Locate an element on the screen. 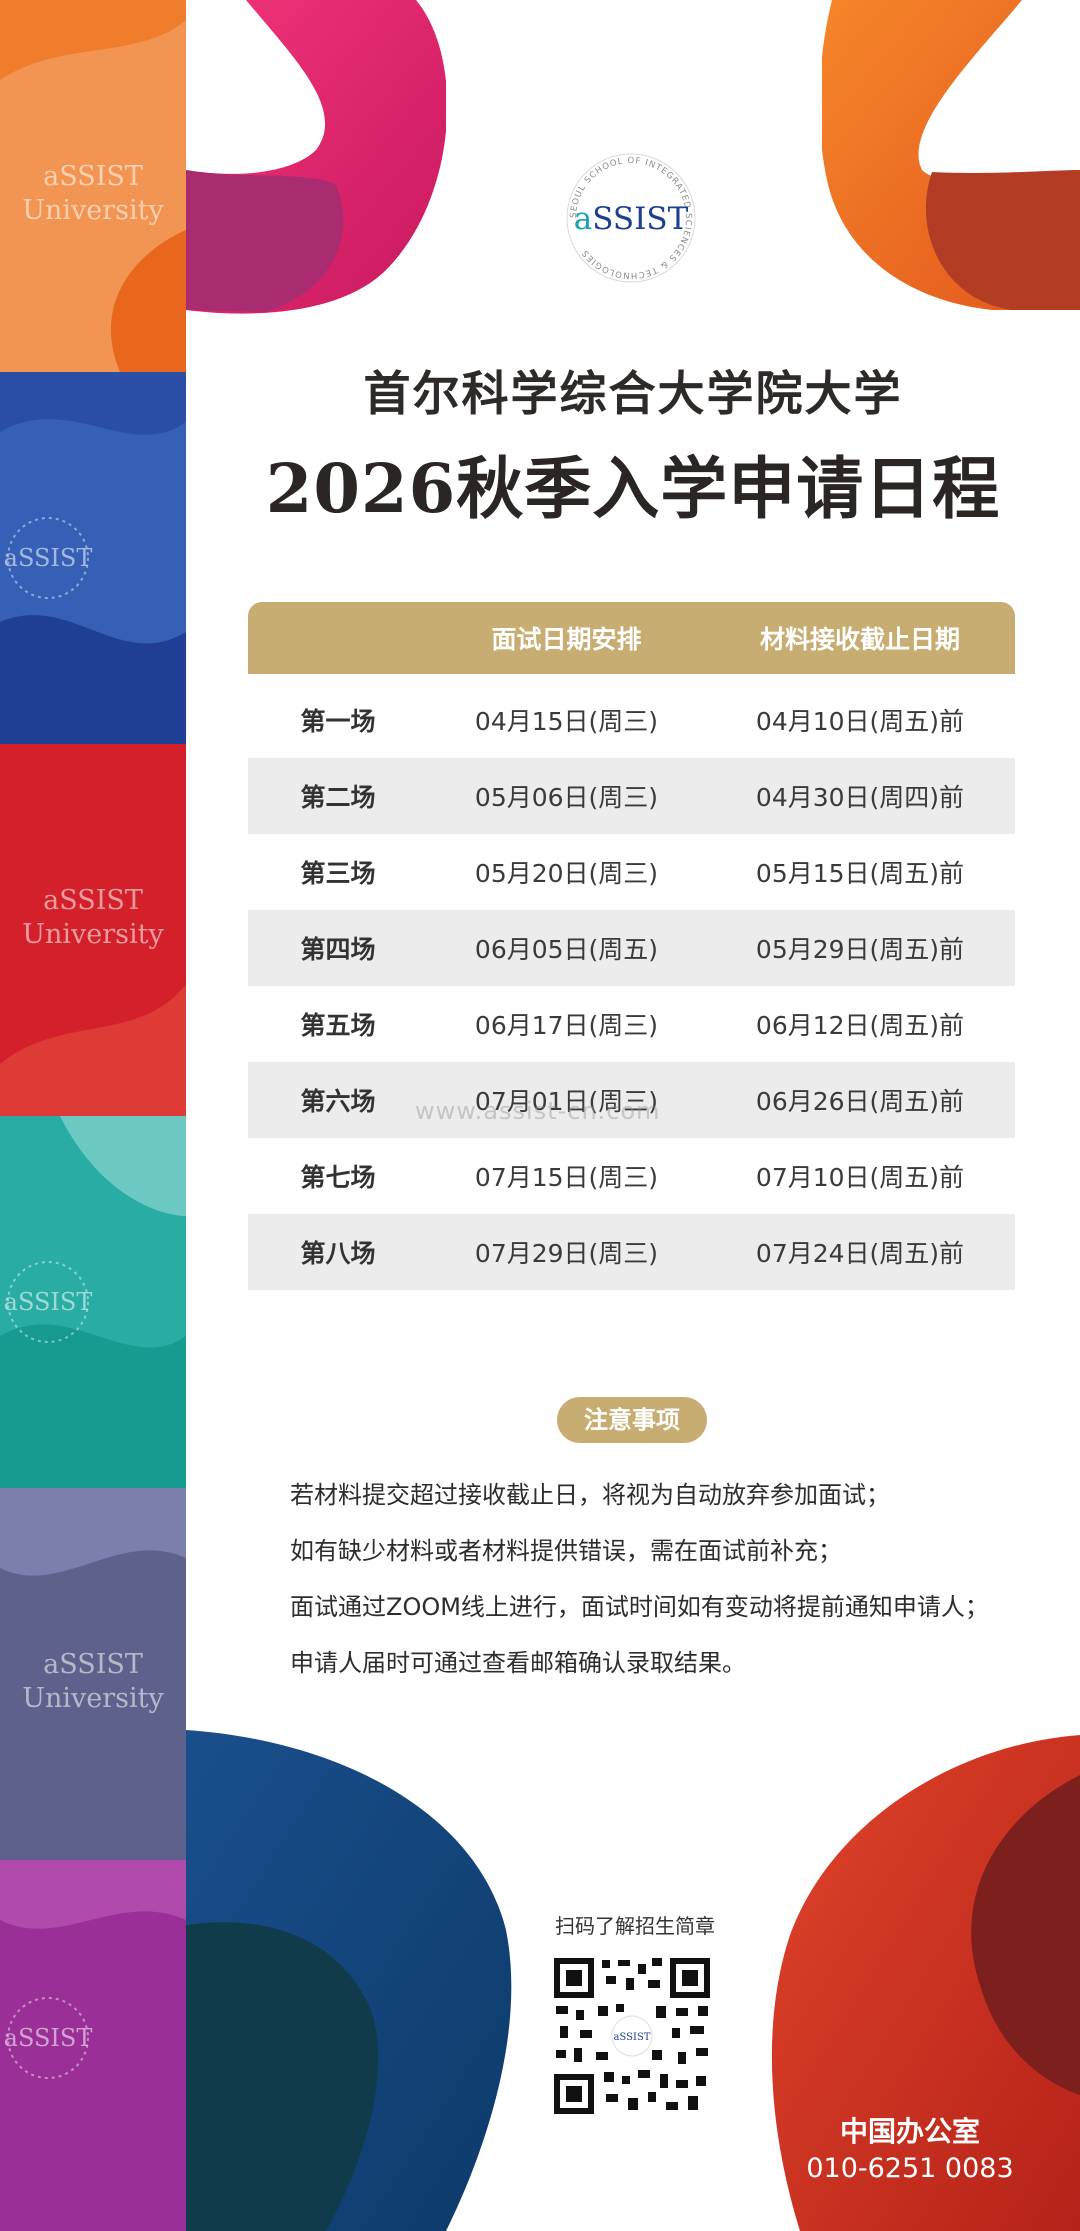  office-phone: 010-6251 0083 is located at coordinates (910, 2168).